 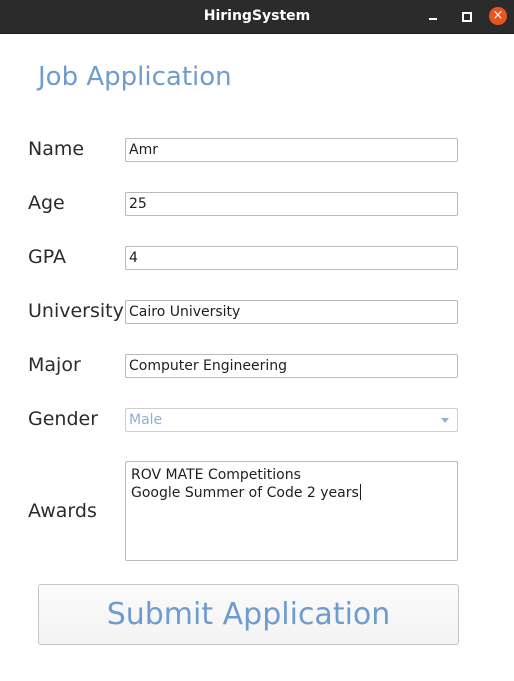 What do you see at coordinates (208, 366) in the screenshot?
I see `major-value: Computer Engineering` at bounding box center [208, 366].